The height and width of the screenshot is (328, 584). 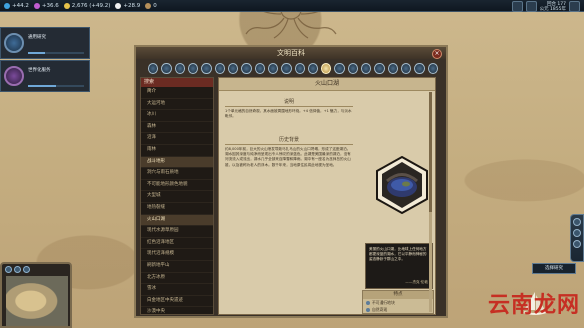 I want to click on sidebar-item: 洞穴与雨石质地, so click(x=177, y=174).